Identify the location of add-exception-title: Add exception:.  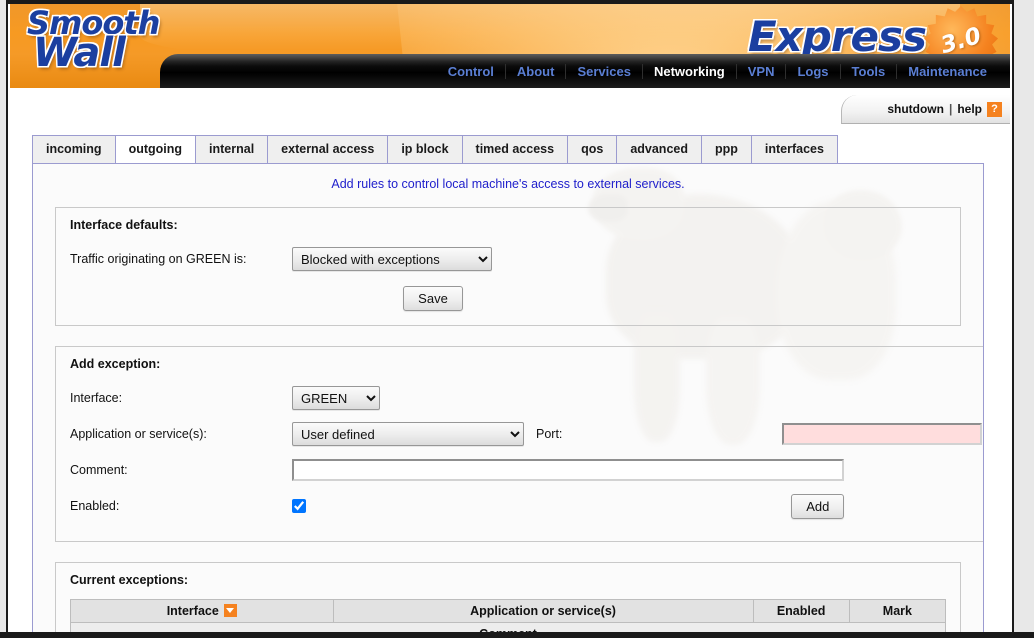
(115, 364).